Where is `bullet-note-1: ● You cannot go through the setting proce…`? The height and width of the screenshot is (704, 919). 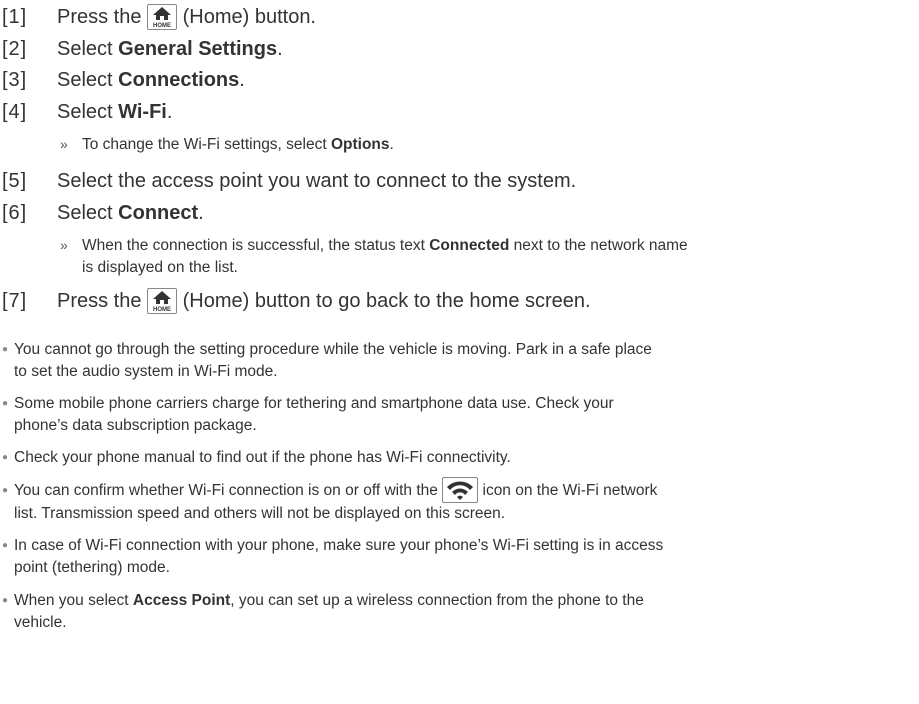
bullet-note-1: ● You cannot go through the setting proce… is located at coordinates (327, 361).